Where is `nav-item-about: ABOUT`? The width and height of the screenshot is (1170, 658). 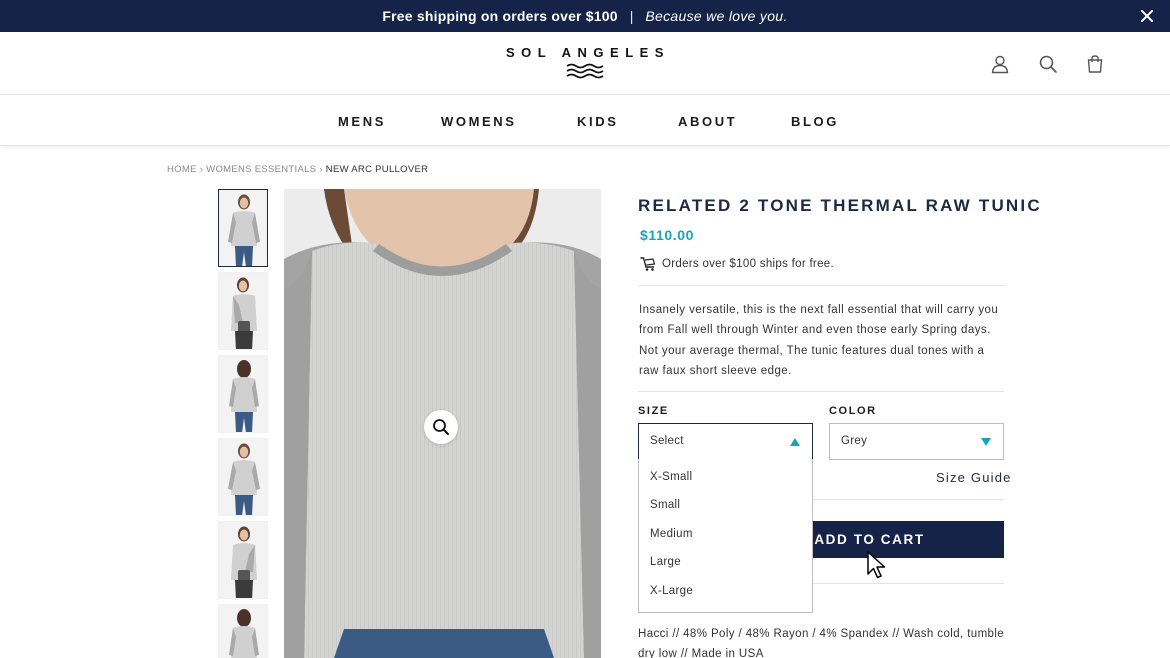 nav-item-about: ABOUT is located at coordinates (707, 121).